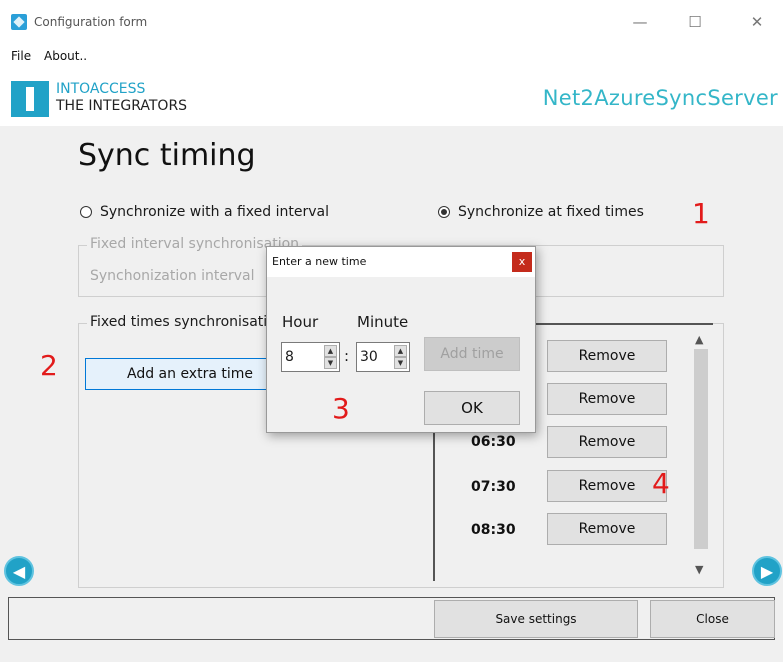  Describe the element at coordinates (310, 357) in the screenshot. I see `hour-stepper: 8 ▲ ▼` at that location.